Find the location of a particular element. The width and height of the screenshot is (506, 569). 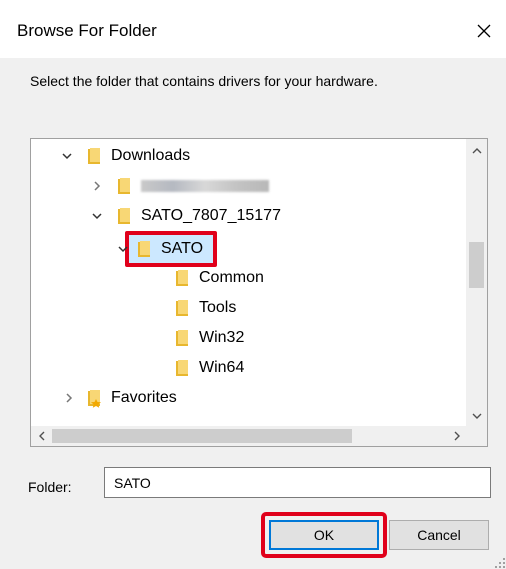

horizontal-scrollbar is located at coordinates (249, 436).